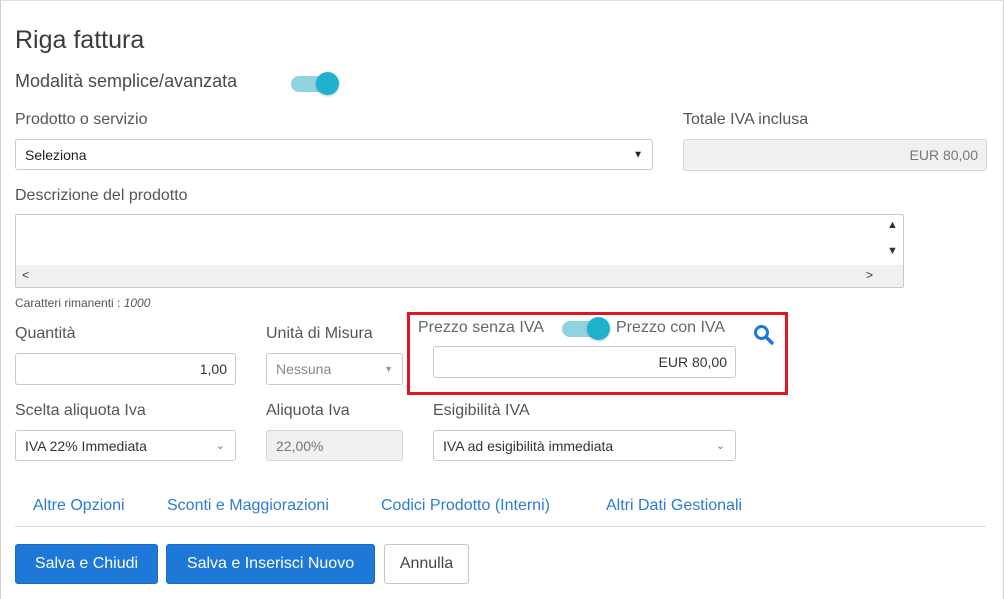 This screenshot has width=1004, height=599. I want to click on search-icon, so click(764, 335).